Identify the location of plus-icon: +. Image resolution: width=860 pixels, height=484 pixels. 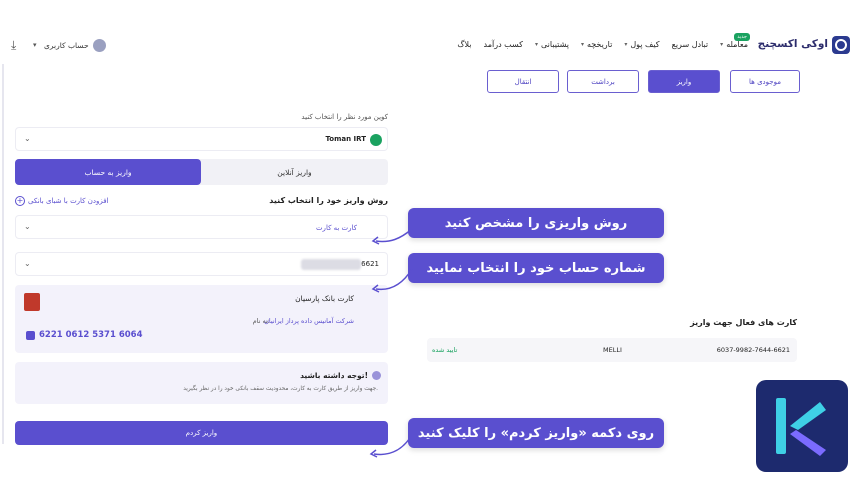
(20, 201).